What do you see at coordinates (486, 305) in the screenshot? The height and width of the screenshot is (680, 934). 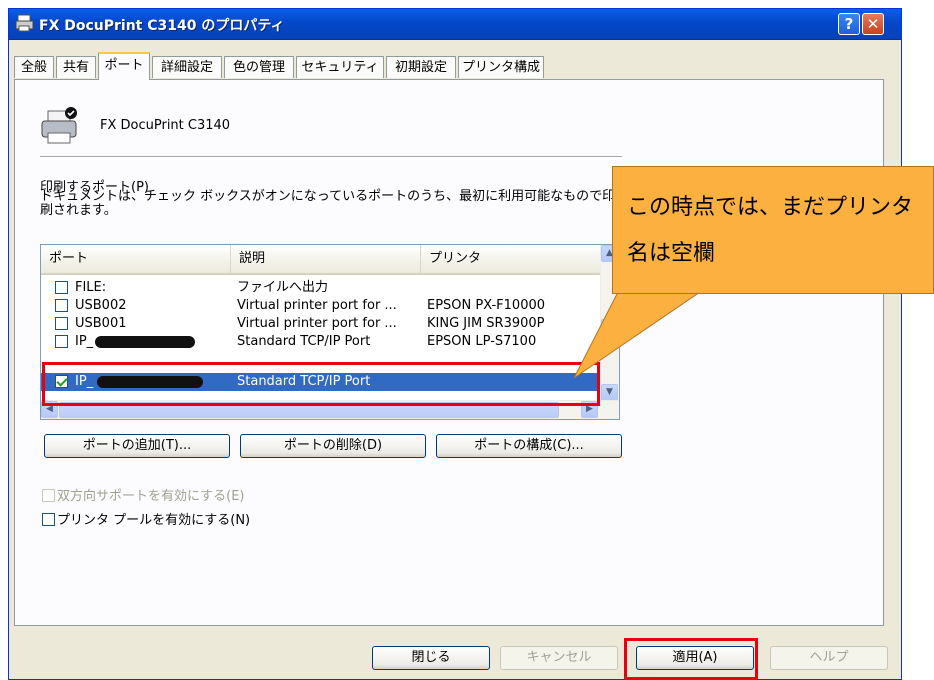 I see `port-printer: EPSON PX-F10000` at bounding box center [486, 305].